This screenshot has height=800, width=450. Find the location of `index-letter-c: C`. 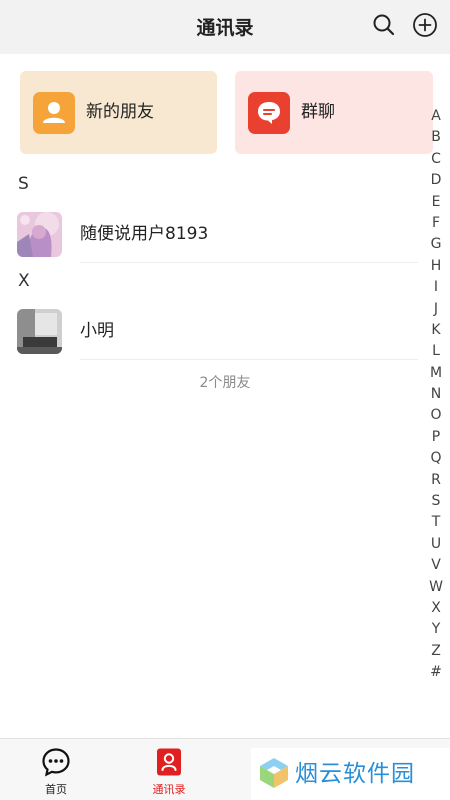

index-letter-c: C is located at coordinates (436, 159).